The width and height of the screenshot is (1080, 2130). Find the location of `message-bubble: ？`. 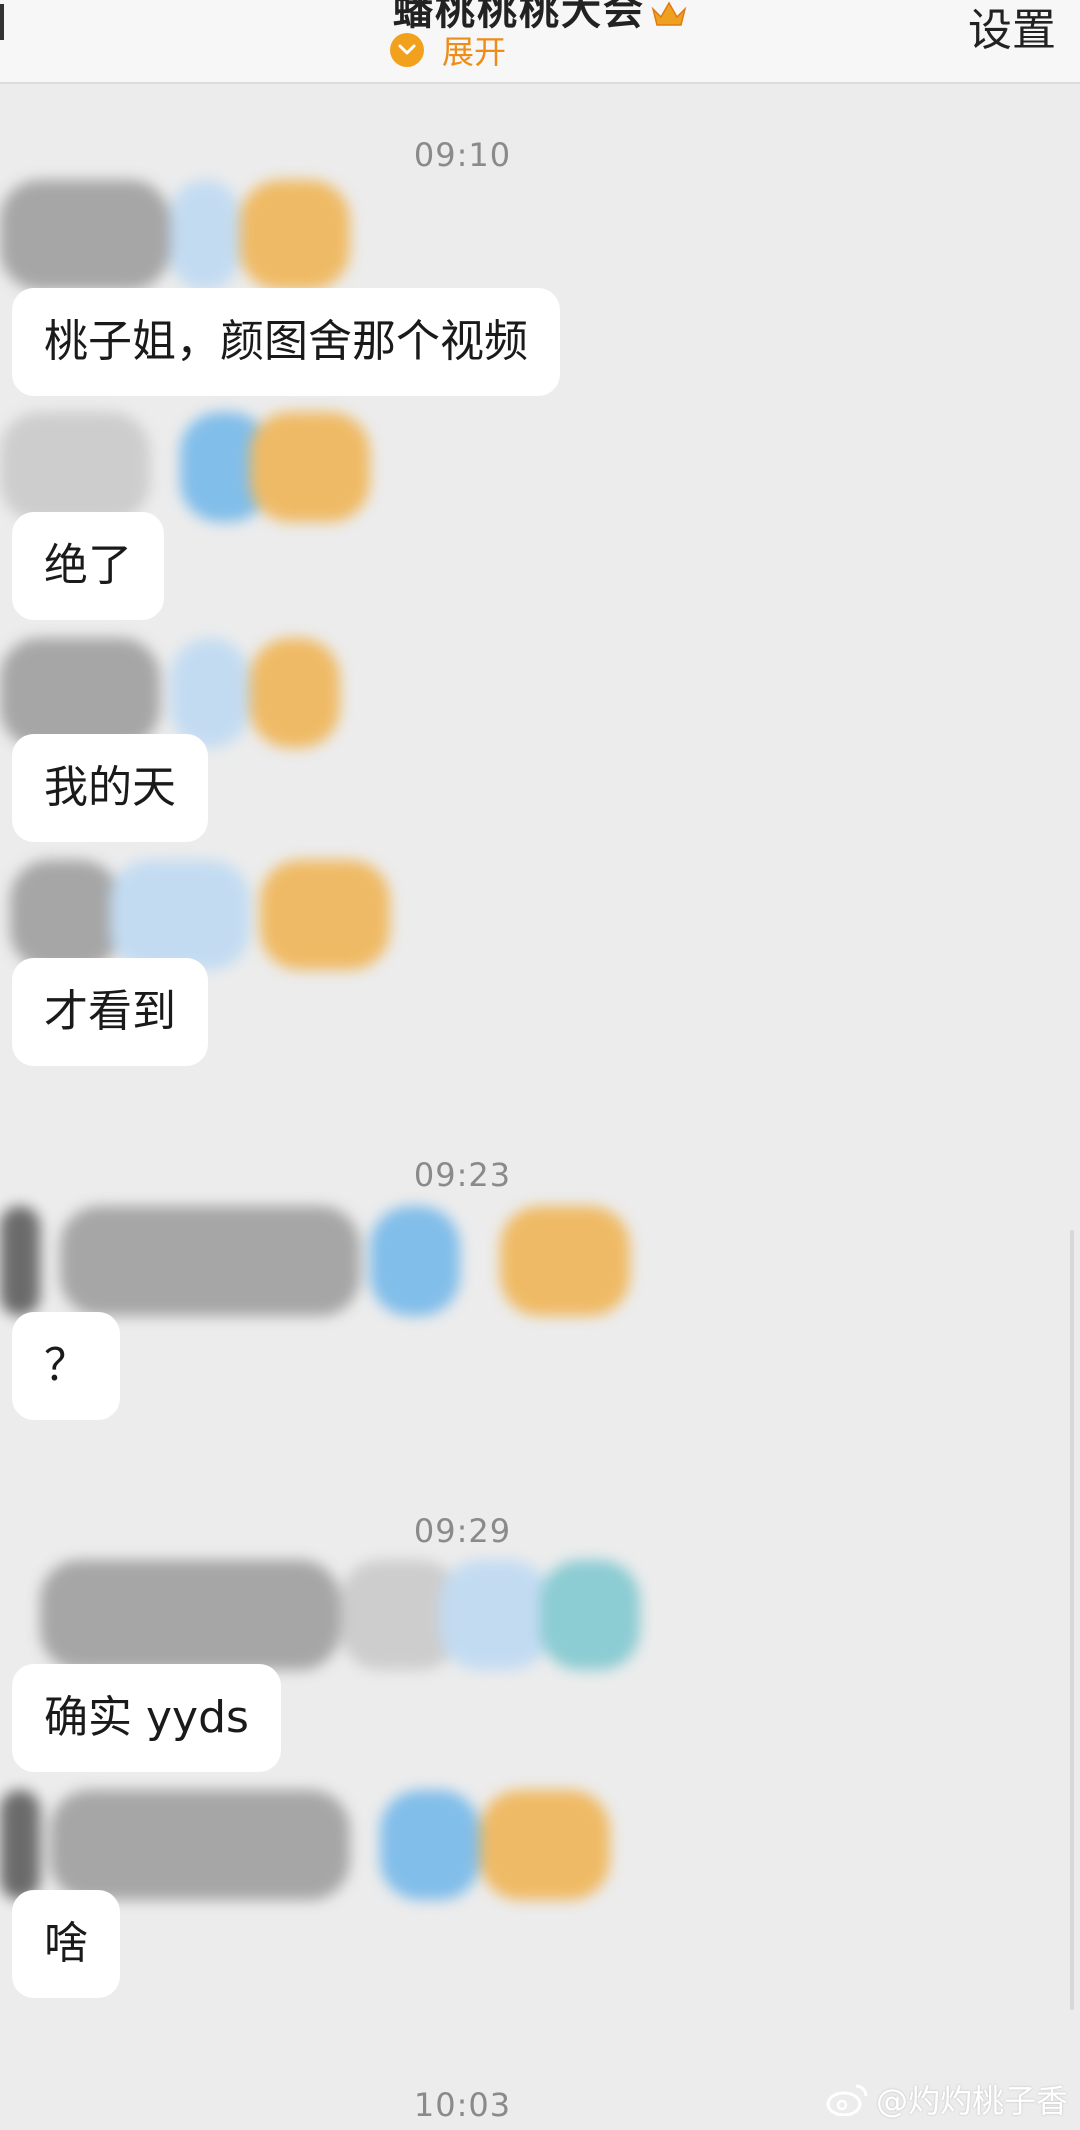

message-bubble: ？ is located at coordinates (66, 1366).